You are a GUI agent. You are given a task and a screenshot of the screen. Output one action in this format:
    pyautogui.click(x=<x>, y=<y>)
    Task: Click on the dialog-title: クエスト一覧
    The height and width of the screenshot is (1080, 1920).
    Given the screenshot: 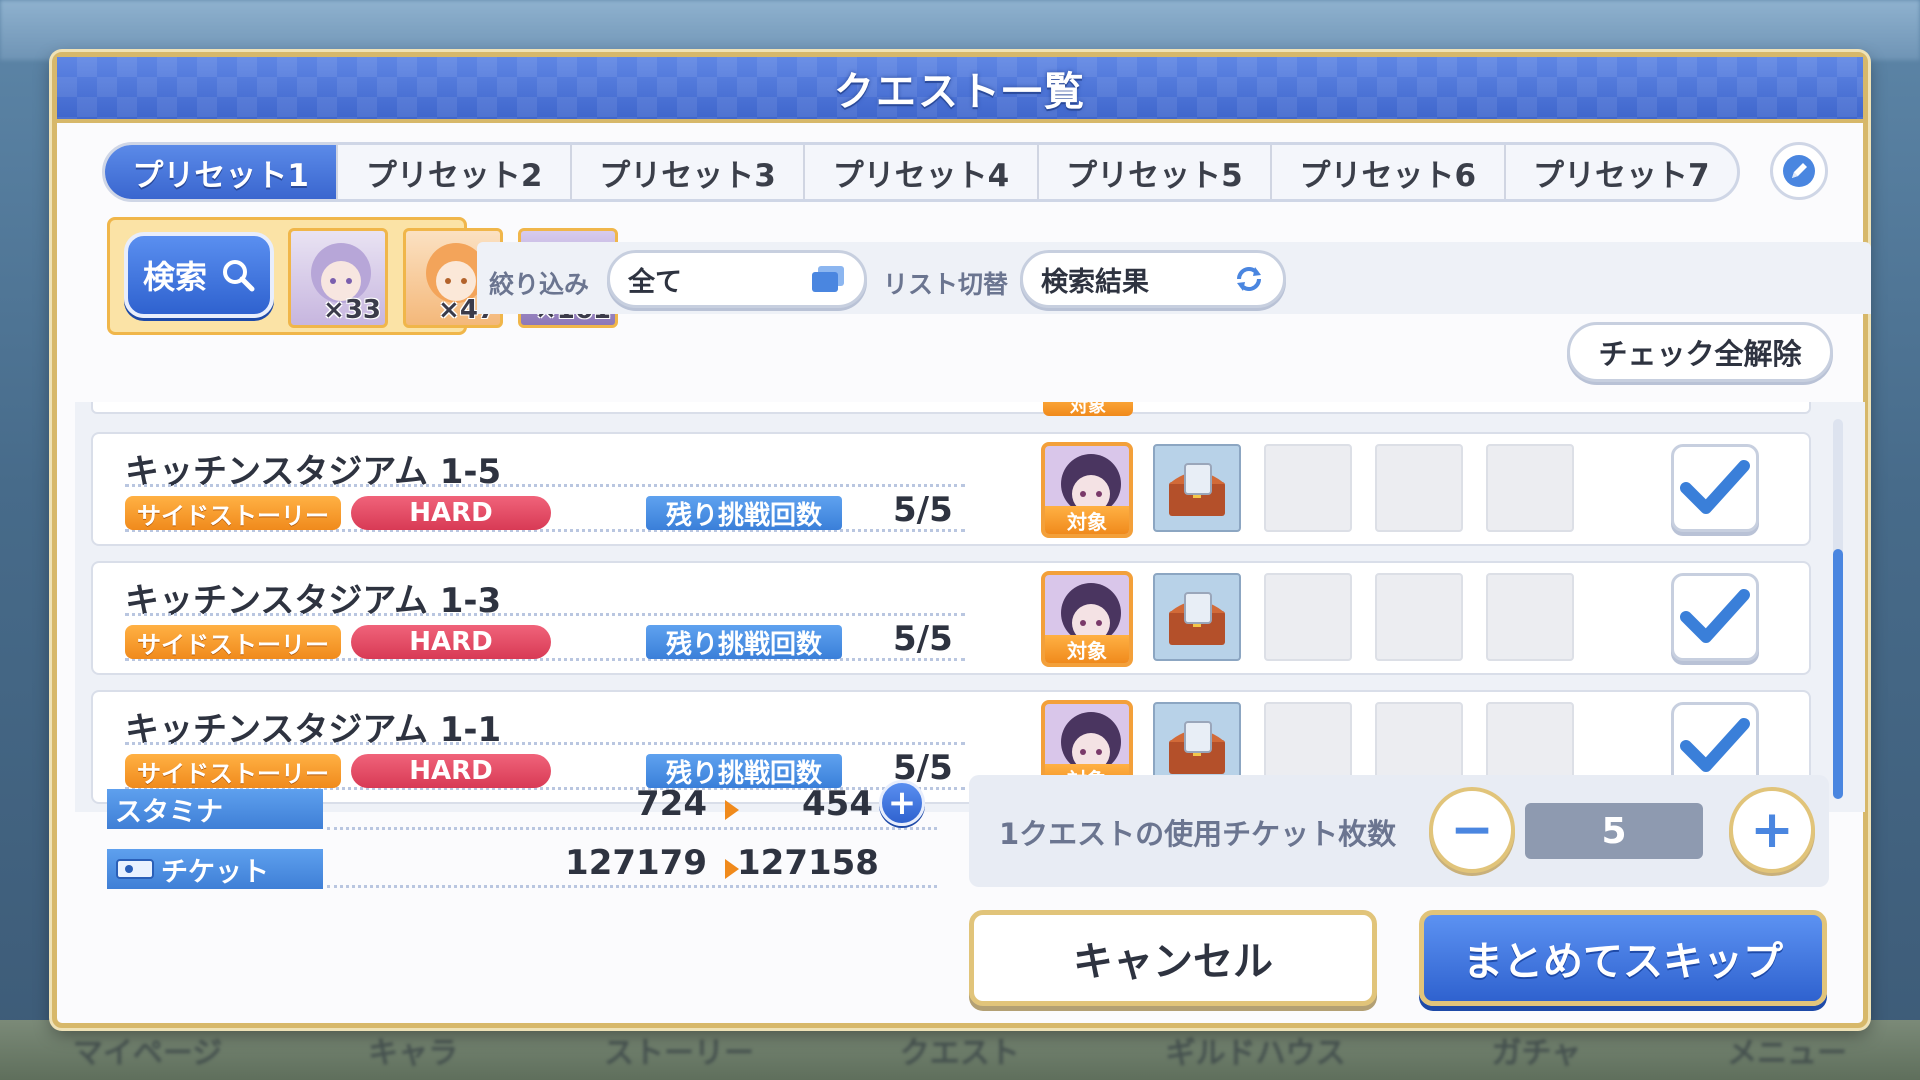 What is the action you would take?
    pyautogui.click(x=960, y=92)
    